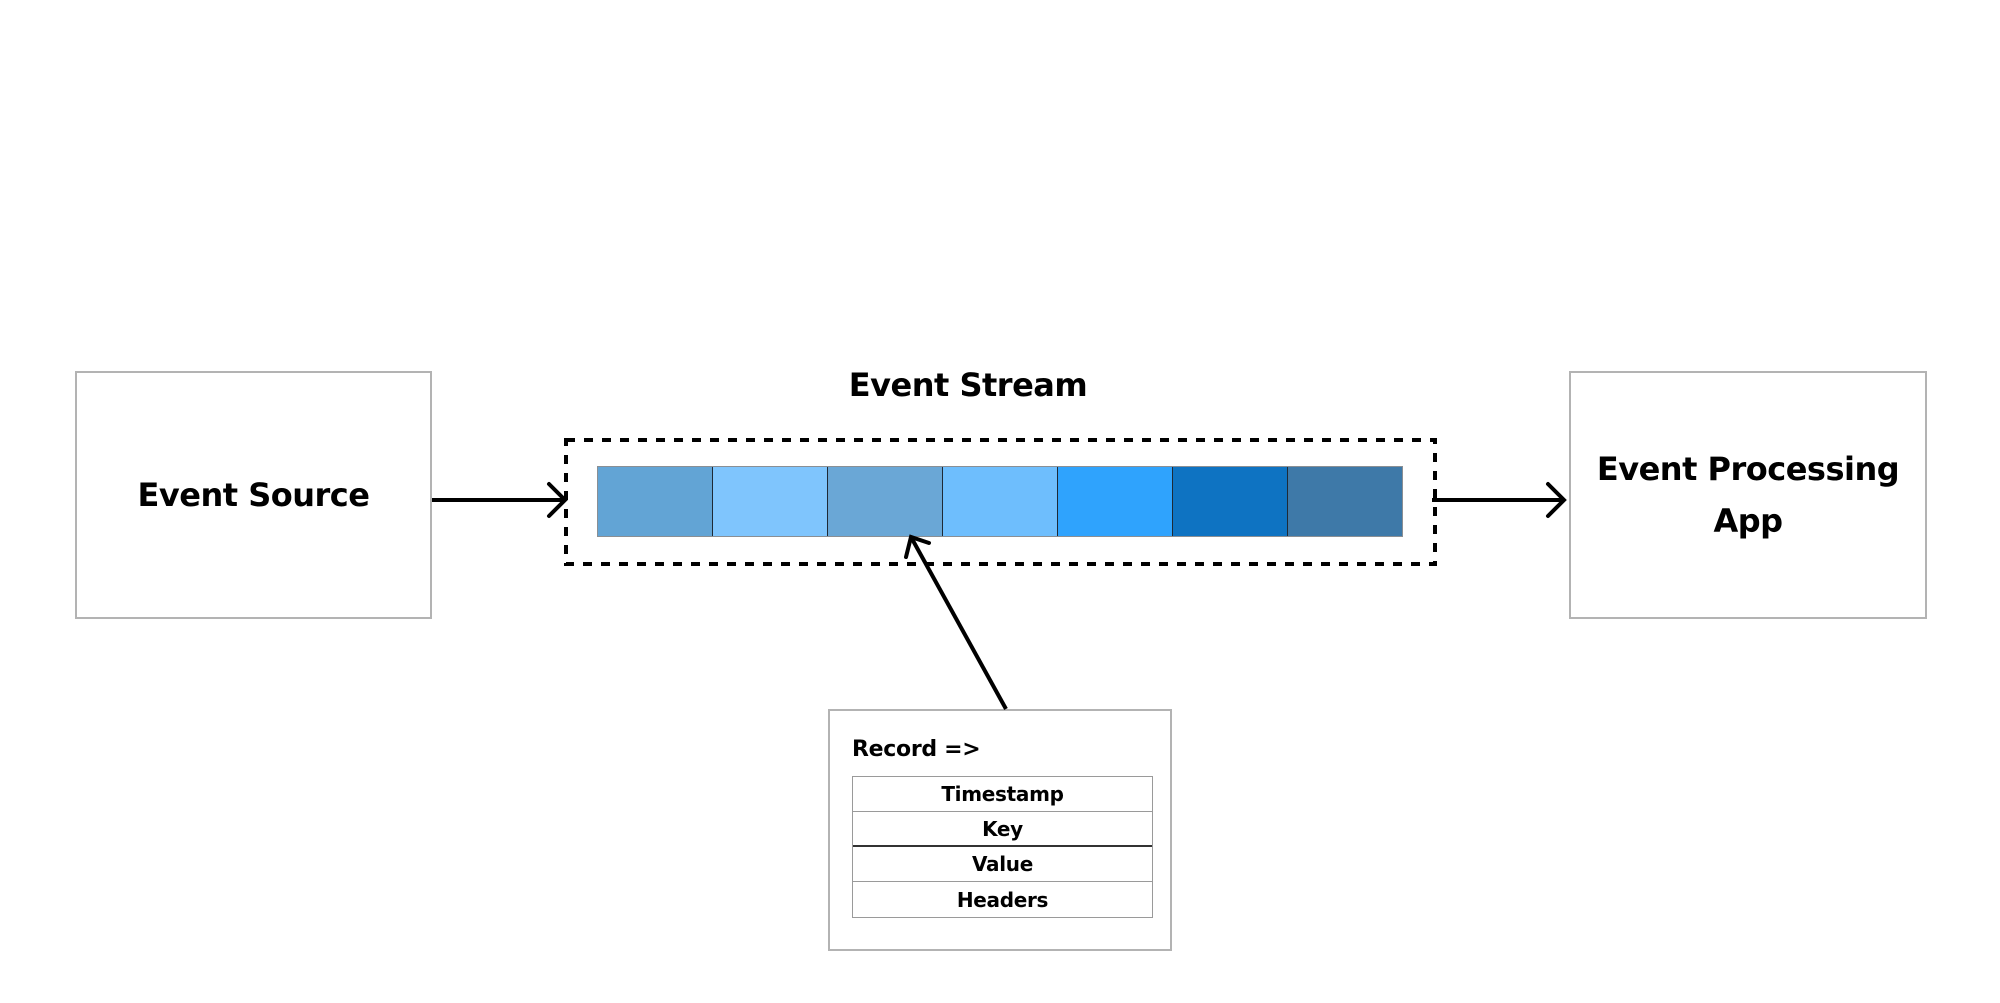 Image resolution: width=2000 pixels, height=1003 pixels. I want to click on record-fields-table: Timestamp Key Value Headers, so click(1002, 847).